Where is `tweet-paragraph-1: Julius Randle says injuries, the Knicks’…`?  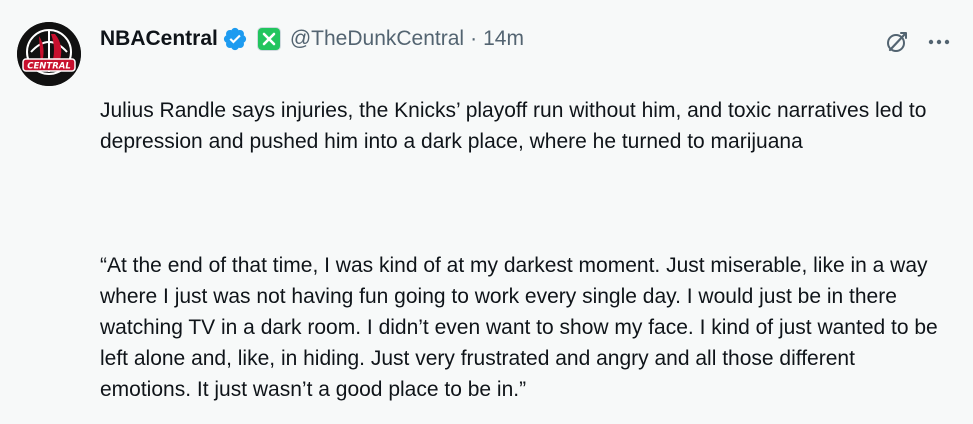
tweet-paragraph-1: Julius Randle says injuries, the Knicks’… is located at coordinates (513, 126).